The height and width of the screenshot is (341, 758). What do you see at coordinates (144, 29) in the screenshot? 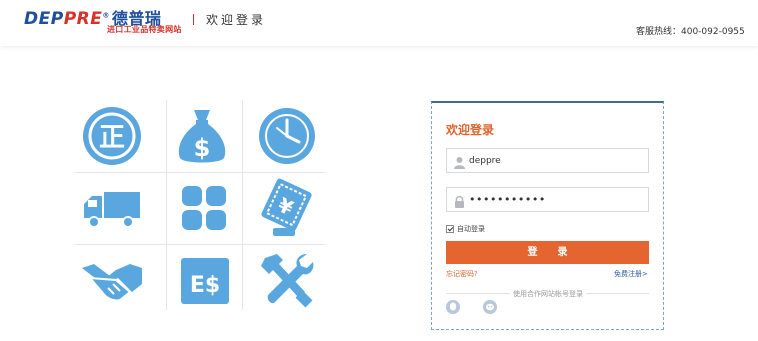
I see `logo-tagline: 进口工业品特卖网站` at bounding box center [144, 29].